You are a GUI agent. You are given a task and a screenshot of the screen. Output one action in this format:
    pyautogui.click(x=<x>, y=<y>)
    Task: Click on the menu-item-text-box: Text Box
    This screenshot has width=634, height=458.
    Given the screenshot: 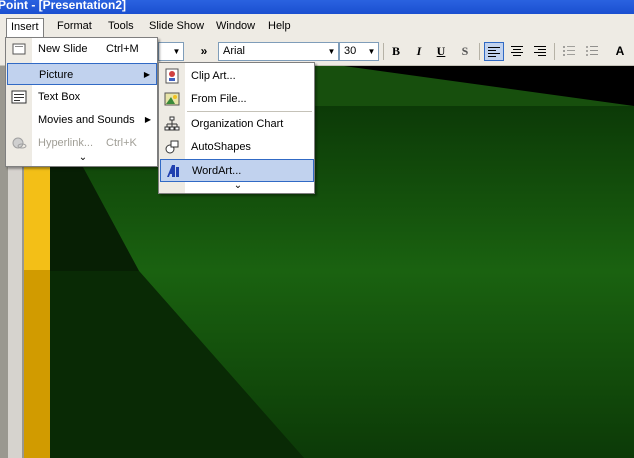 What is the action you would take?
    pyautogui.click(x=82, y=97)
    